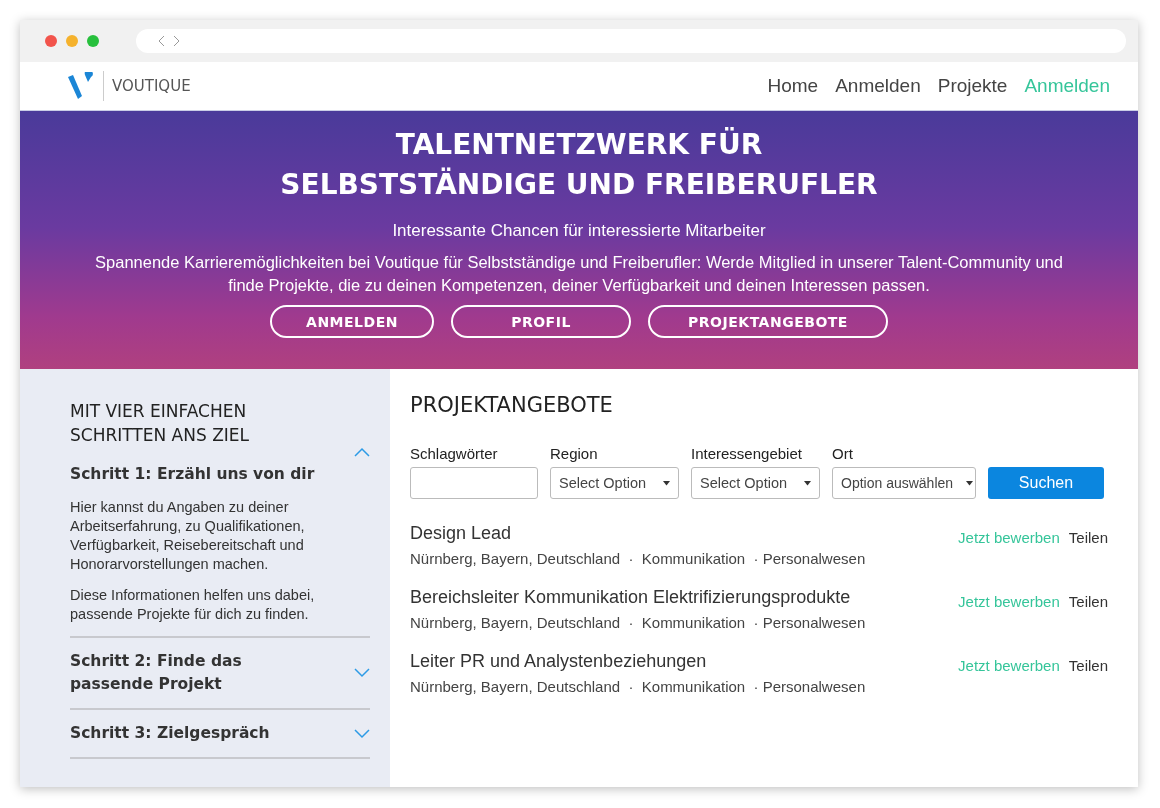  What do you see at coordinates (574, 453) in the screenshot?
I see `filter-label: Region` at bounding box center [574, 453].